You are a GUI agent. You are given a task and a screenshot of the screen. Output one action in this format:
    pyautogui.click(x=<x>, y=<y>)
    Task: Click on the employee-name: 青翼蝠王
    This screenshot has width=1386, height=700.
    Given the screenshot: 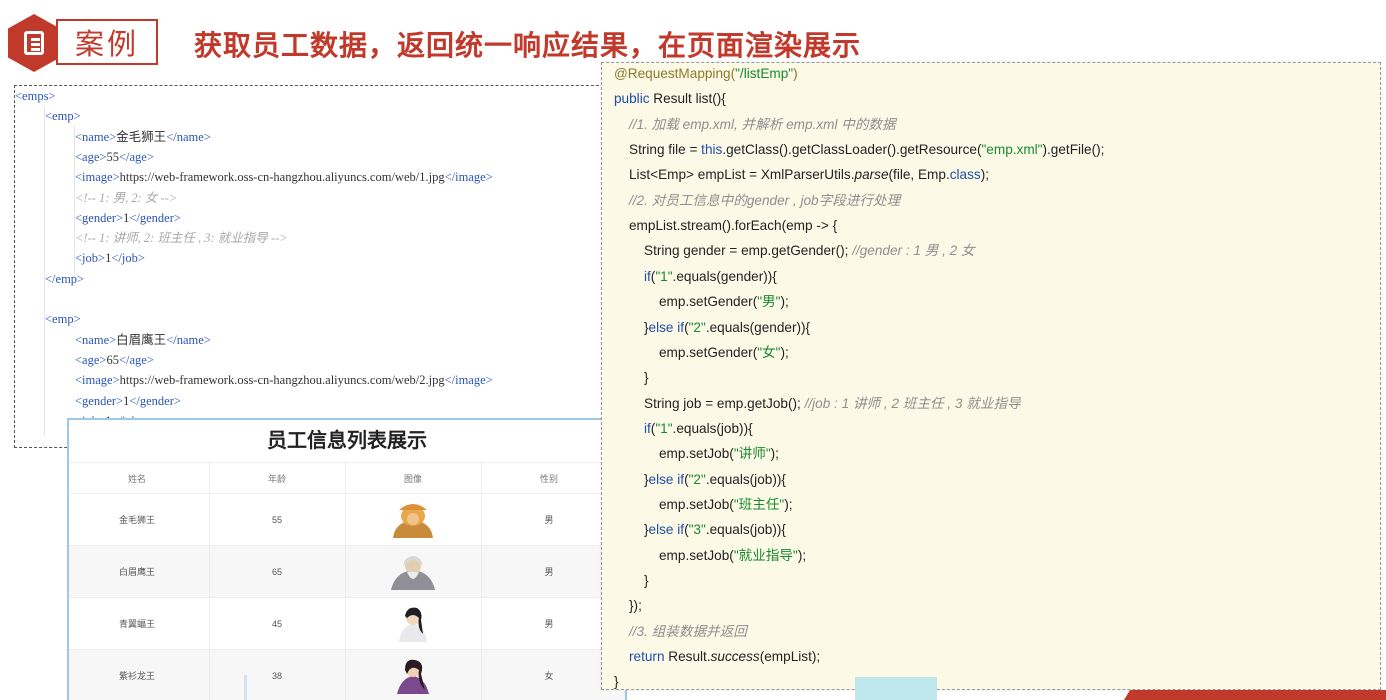 What is the action you would take?
    pyautogui.click(x=136, y=624)
    